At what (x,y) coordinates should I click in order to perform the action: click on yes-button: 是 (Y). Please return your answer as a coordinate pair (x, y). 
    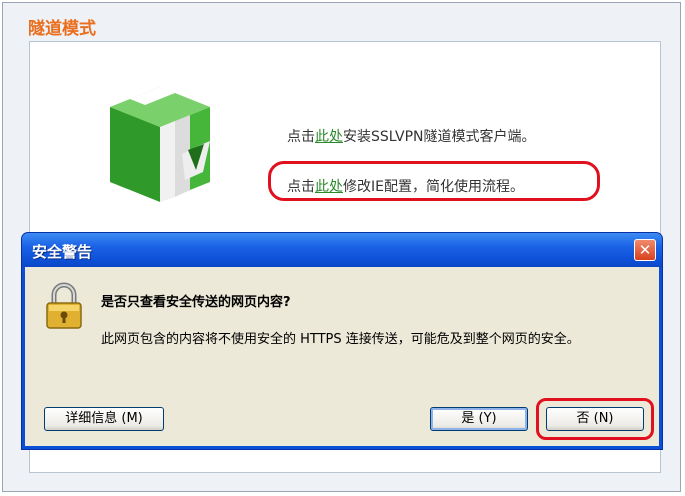
    Looking at the image, I should click on (479, 419).